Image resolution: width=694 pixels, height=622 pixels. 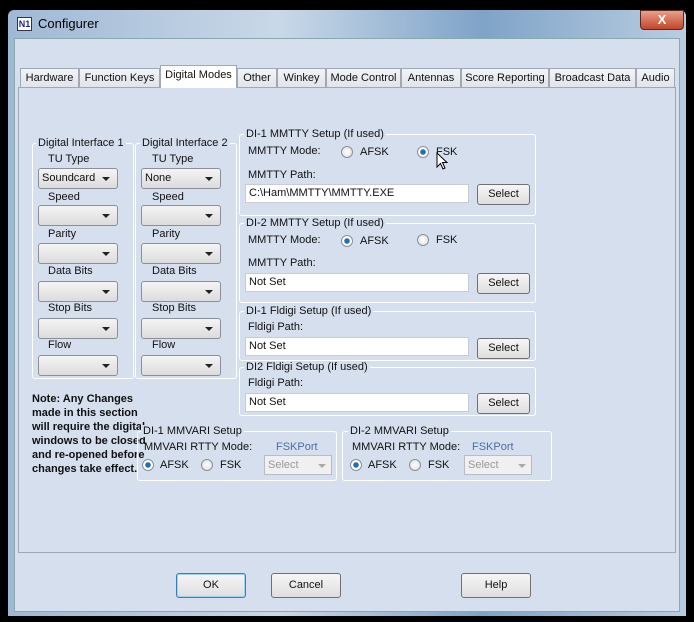 What do you see at coordinates (662, 20) in the screenshot?
I see `close-button: X` at bounding box center [662, 20].